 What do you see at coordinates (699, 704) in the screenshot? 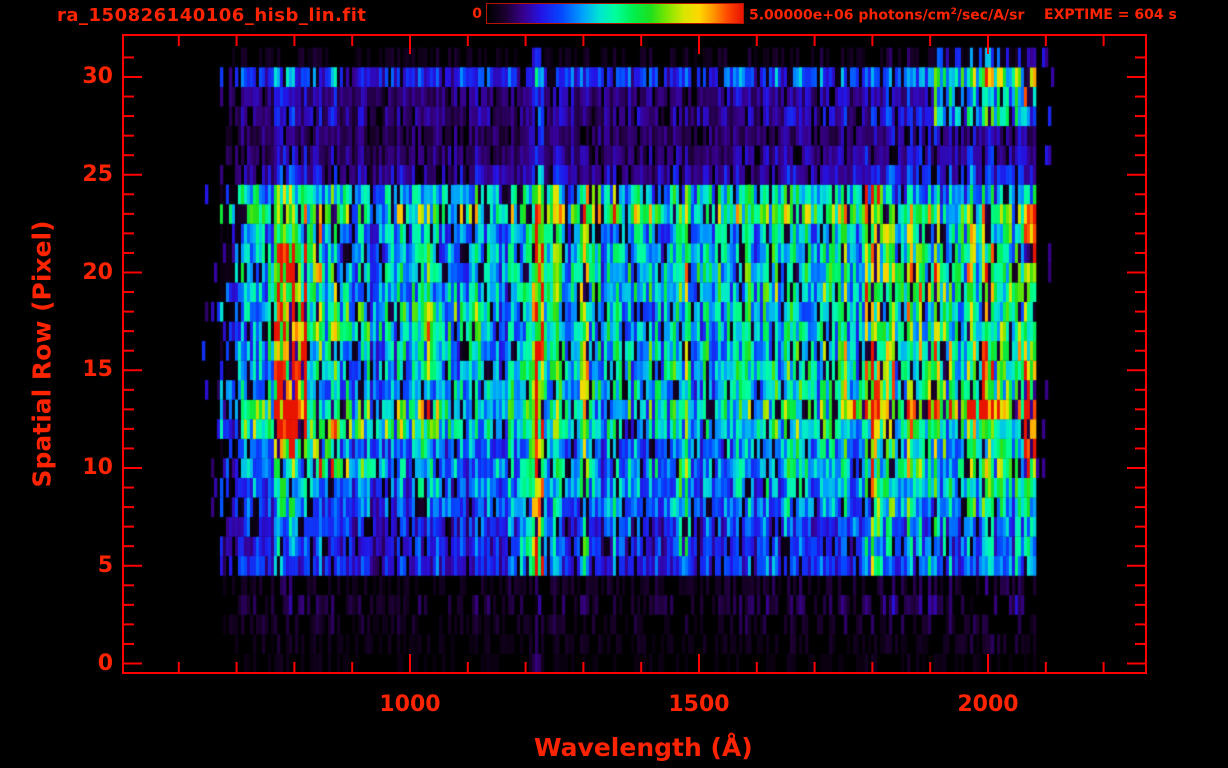
I see `x-tick-label: 1500` at bounding box center [699, 704].